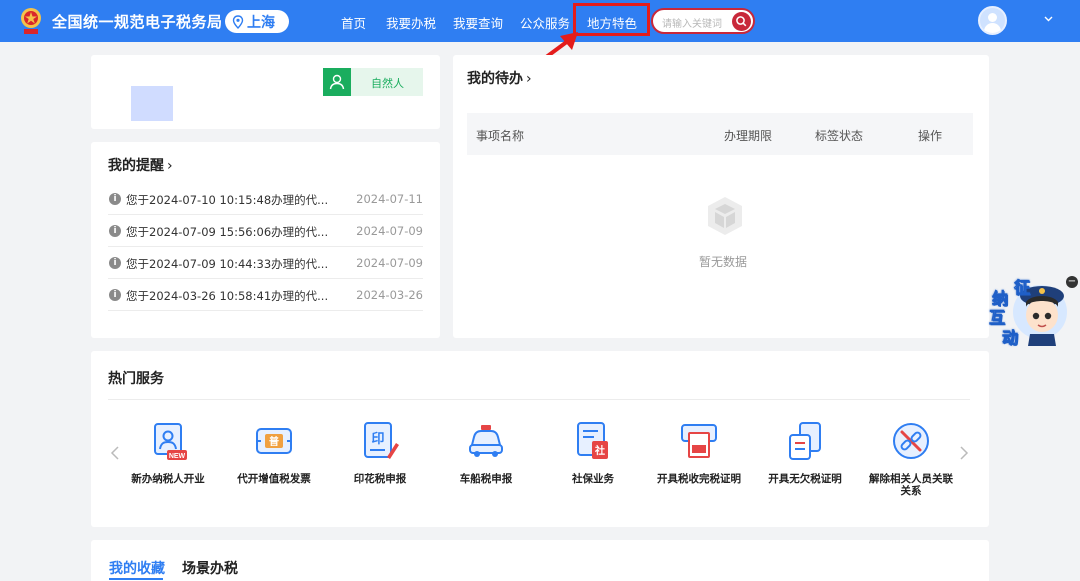 The image size is (1080, 581). I want to click on search-input: 请输入关键词, so click(692, 22).